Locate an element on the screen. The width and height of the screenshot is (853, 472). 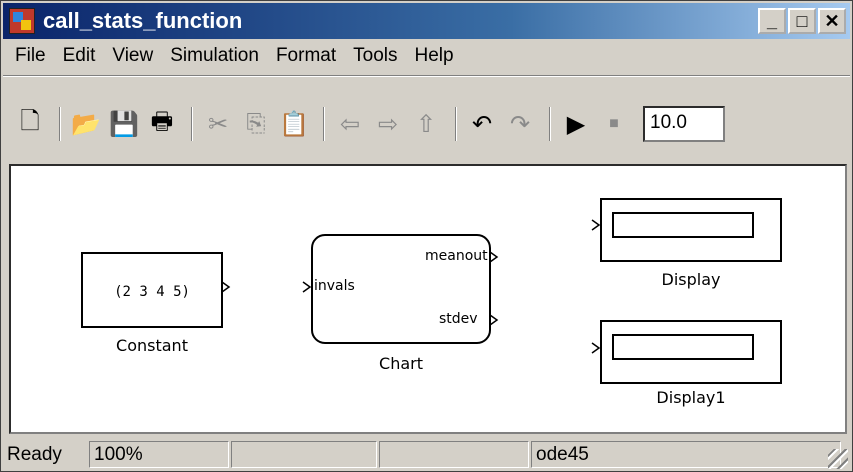
status-bar: Ready 100% ode45 is located at coordinates (426, 454).